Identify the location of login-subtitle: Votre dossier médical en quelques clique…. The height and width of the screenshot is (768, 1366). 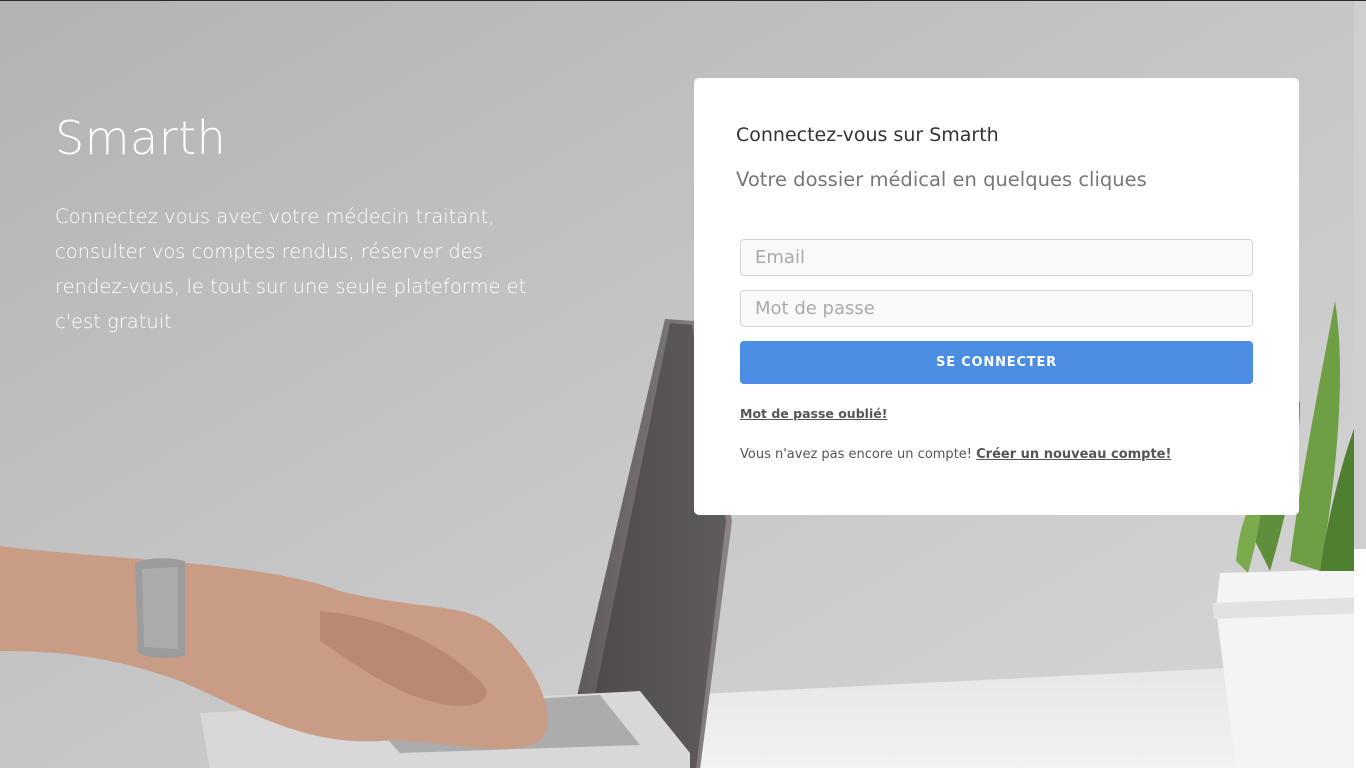
(941, 179).